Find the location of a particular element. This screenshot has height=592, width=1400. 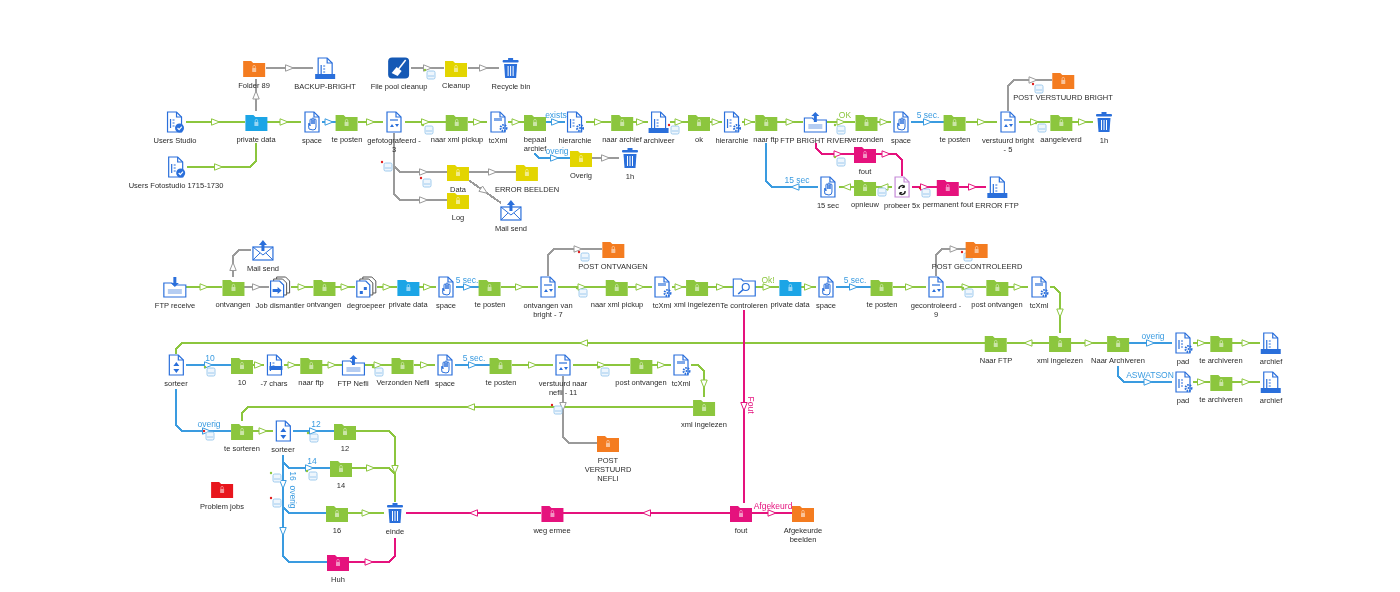

broom-icon is located at coordinates (399, 68).